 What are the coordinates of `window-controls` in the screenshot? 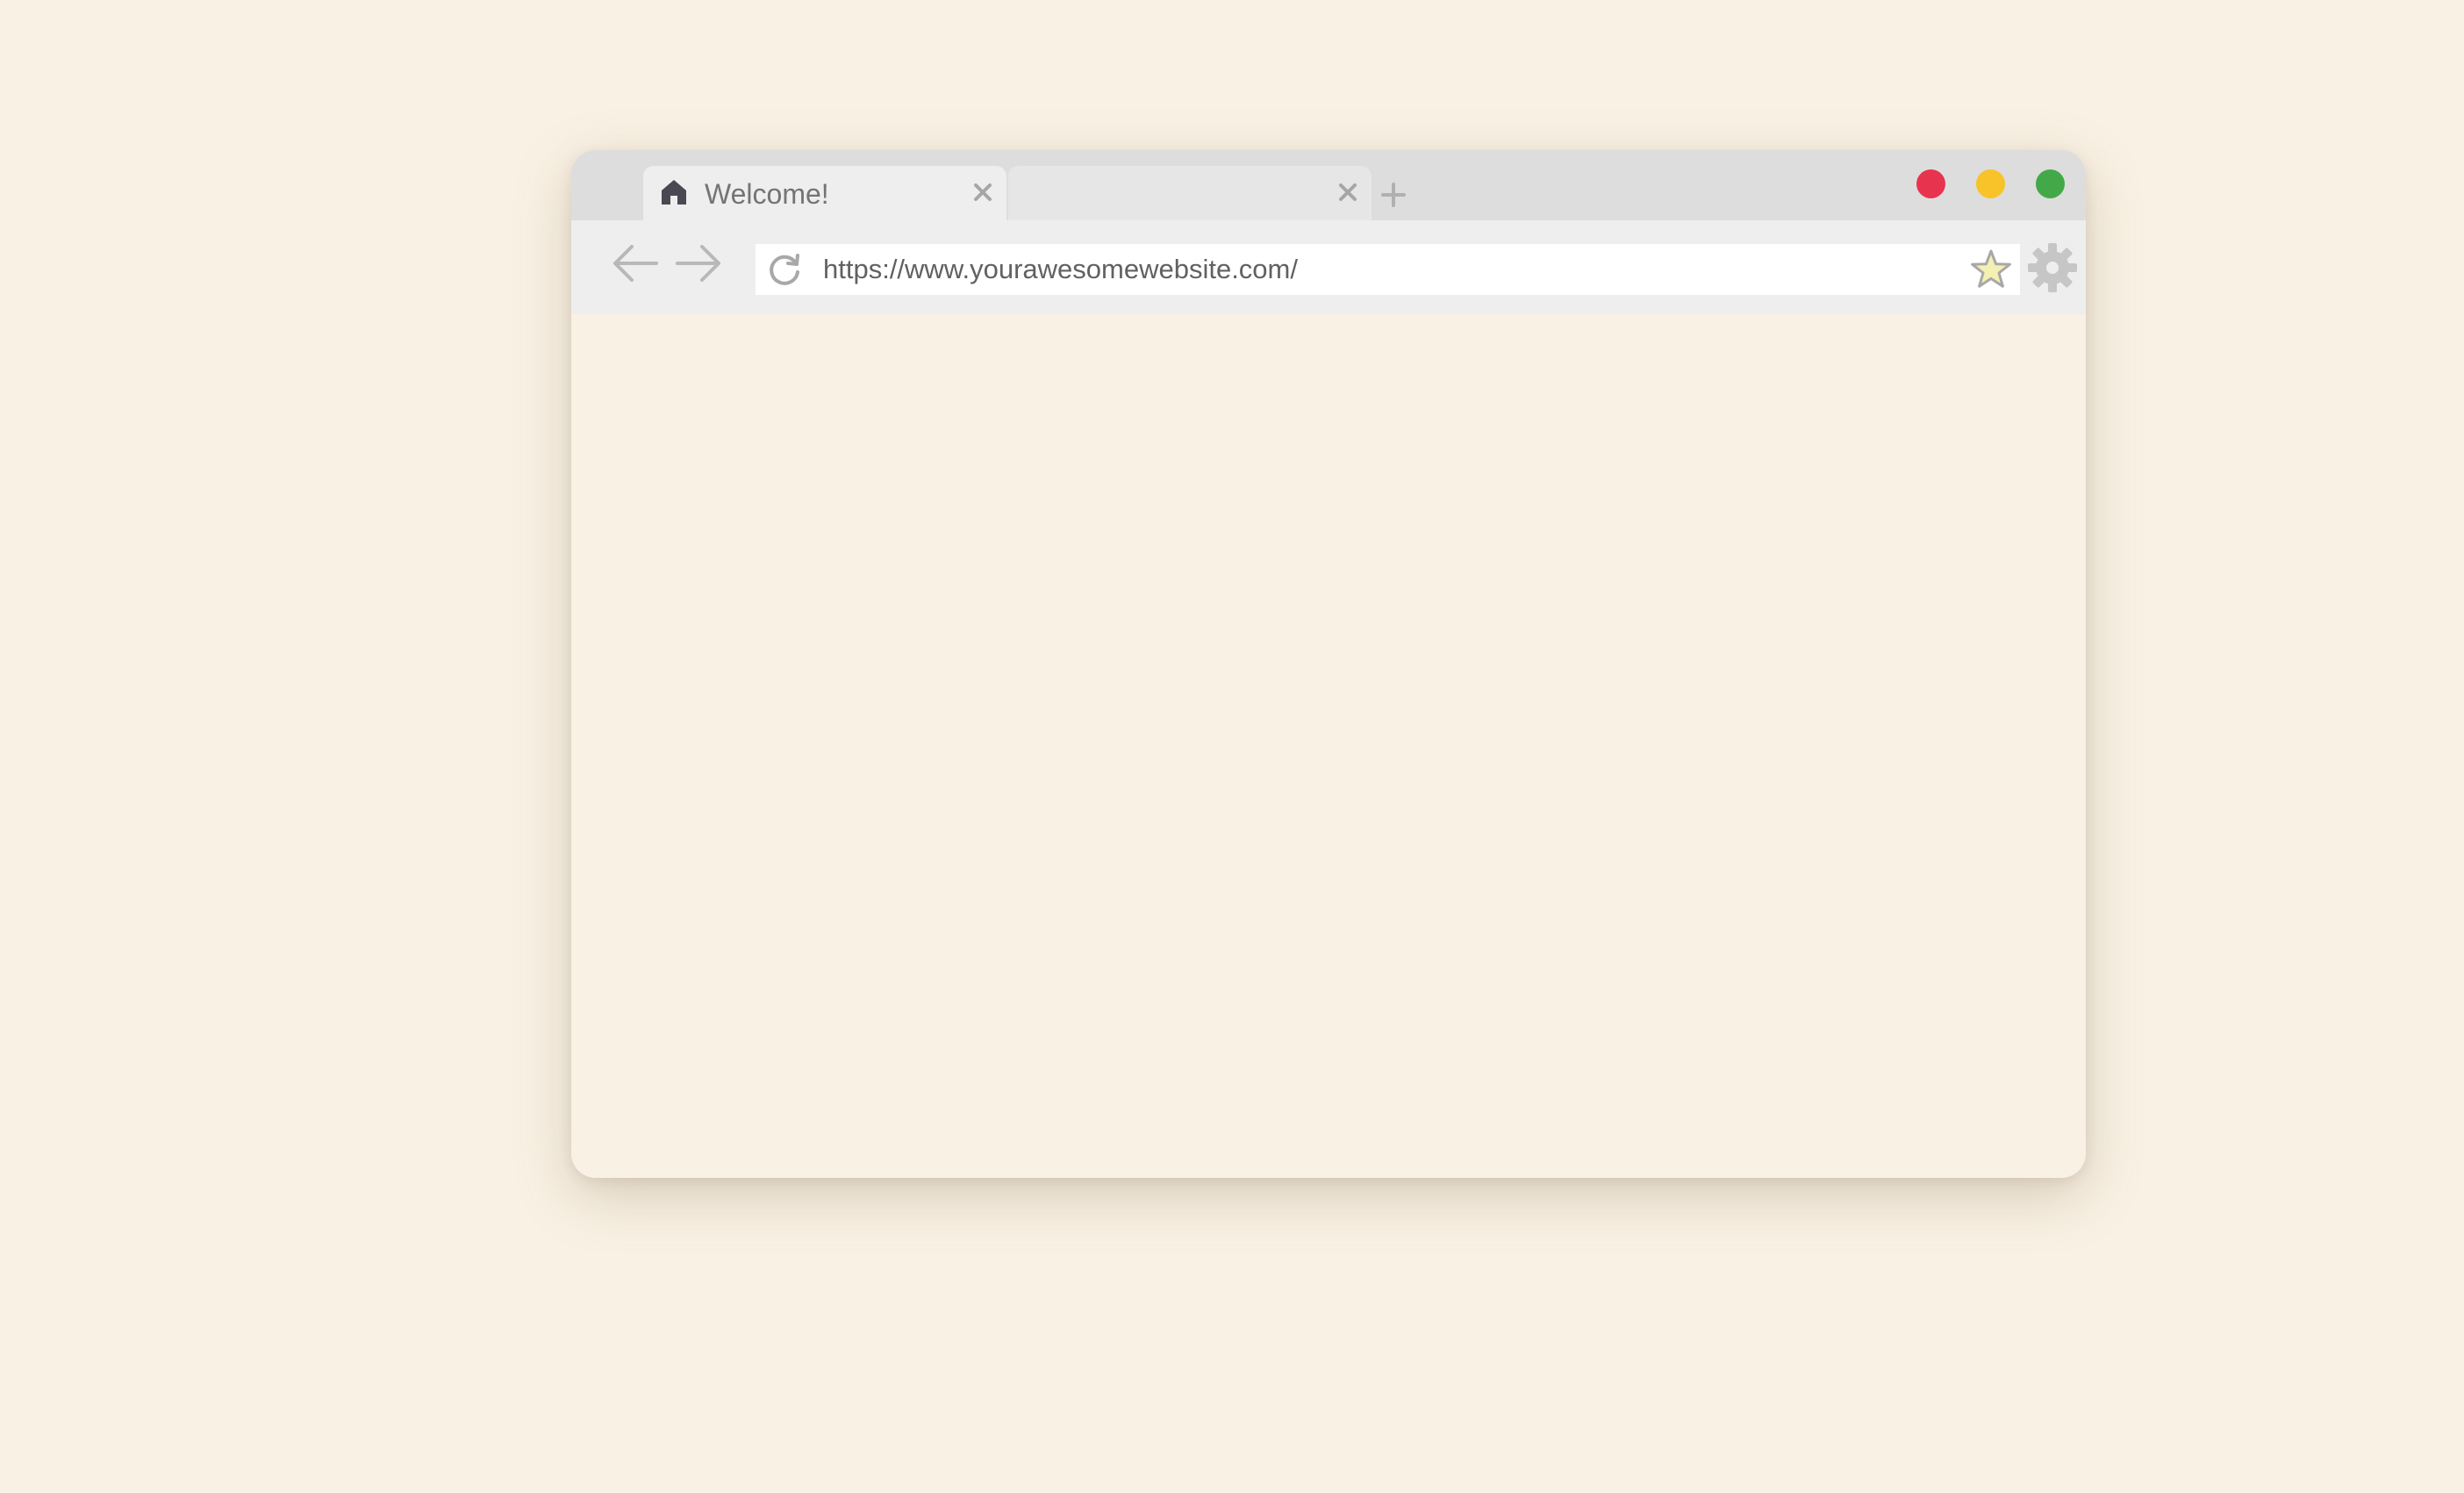 It's located at (1990, 183).